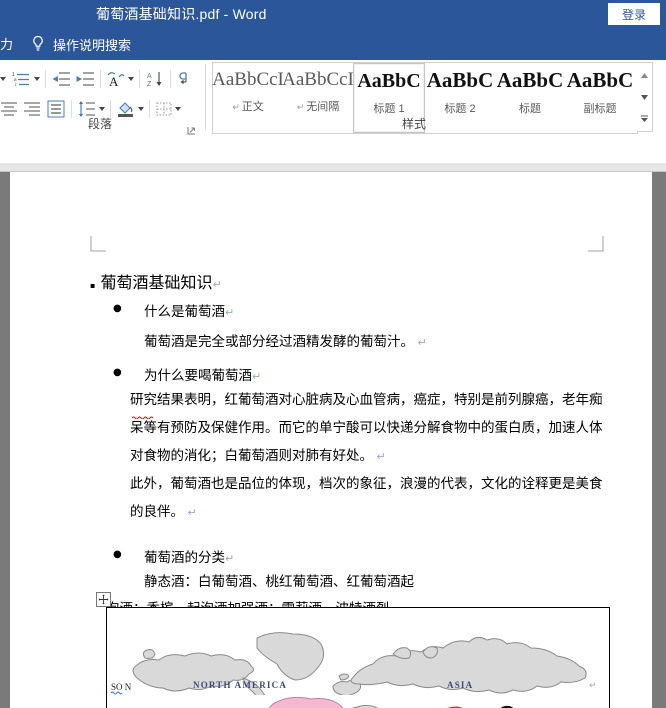 This screenshot has height=708, width=666. What do you see at coordinates (3, 79) in the screenshot?
I see `paragraph-caret-left` at bounding box center [3, 79].